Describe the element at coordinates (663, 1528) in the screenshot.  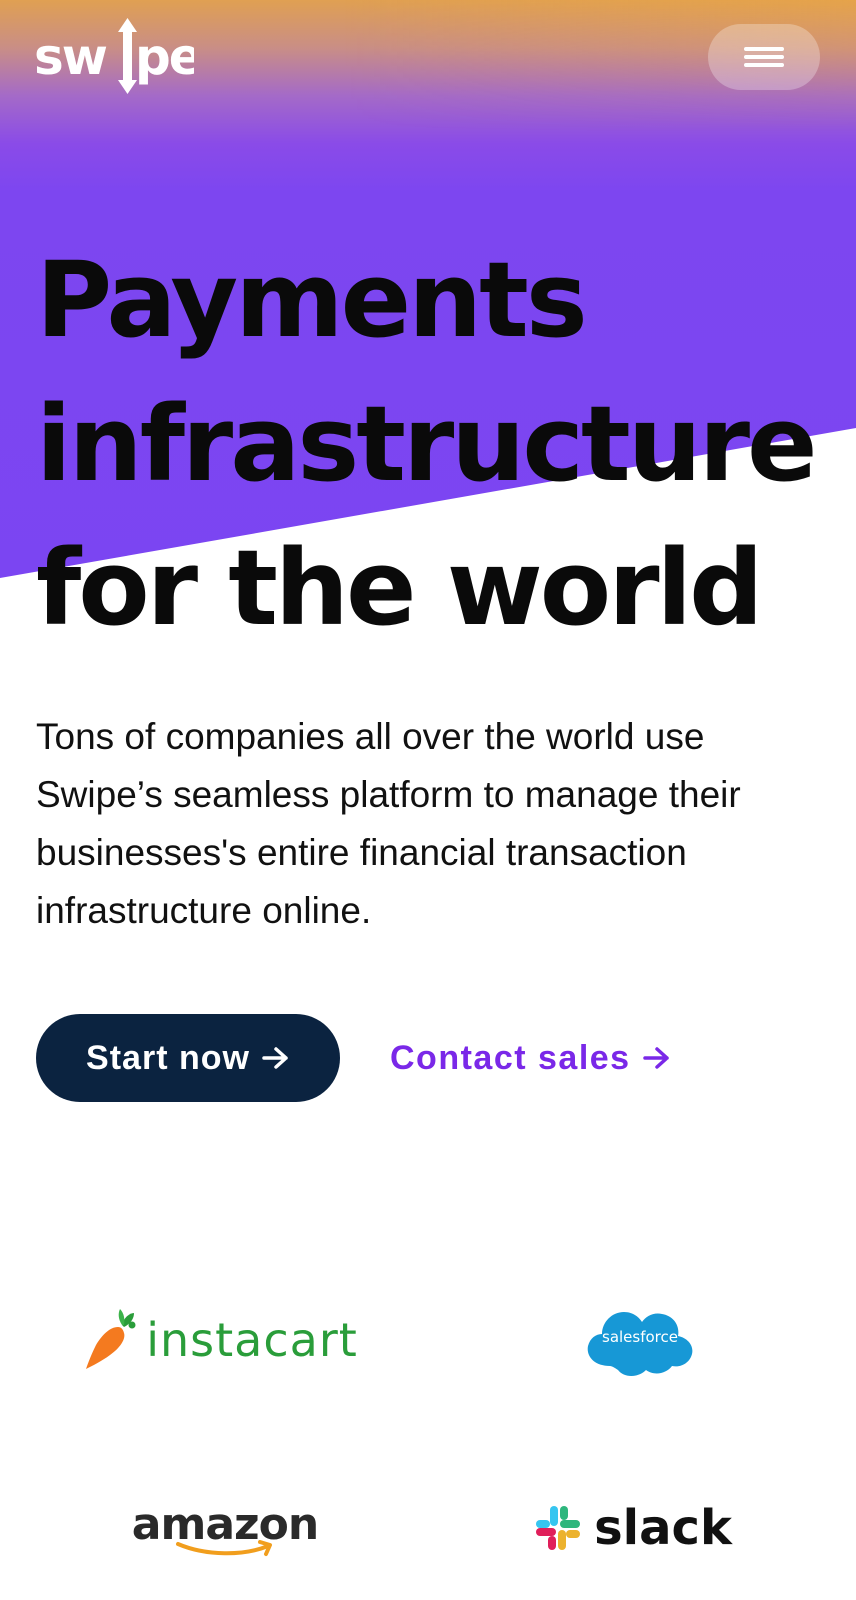
I see `slack-wordmark: slack` at that location.